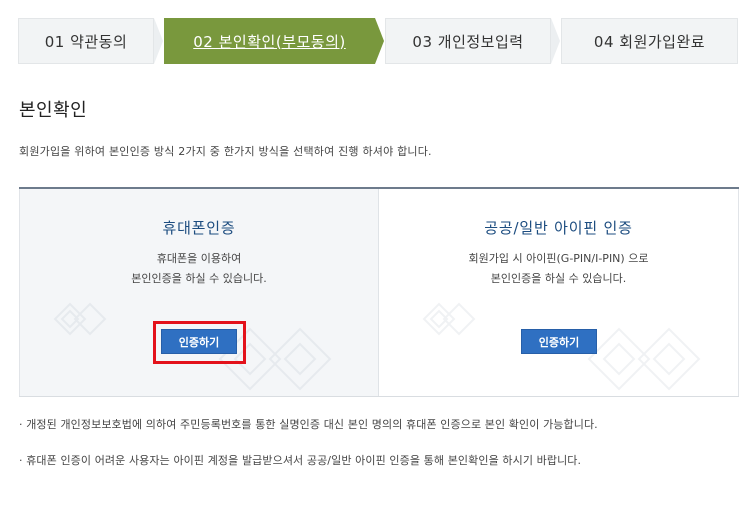  I want to click on step-complete-label: 04 회원가입완료, so click(649, 41).